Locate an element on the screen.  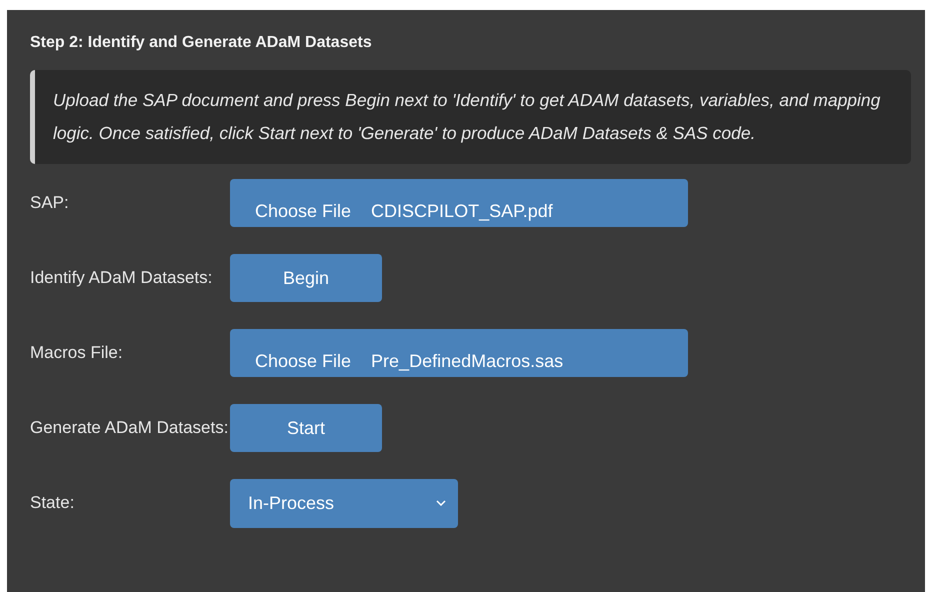
field-label: Identify ADaM Datasets: is located at coordinates (122, 278).